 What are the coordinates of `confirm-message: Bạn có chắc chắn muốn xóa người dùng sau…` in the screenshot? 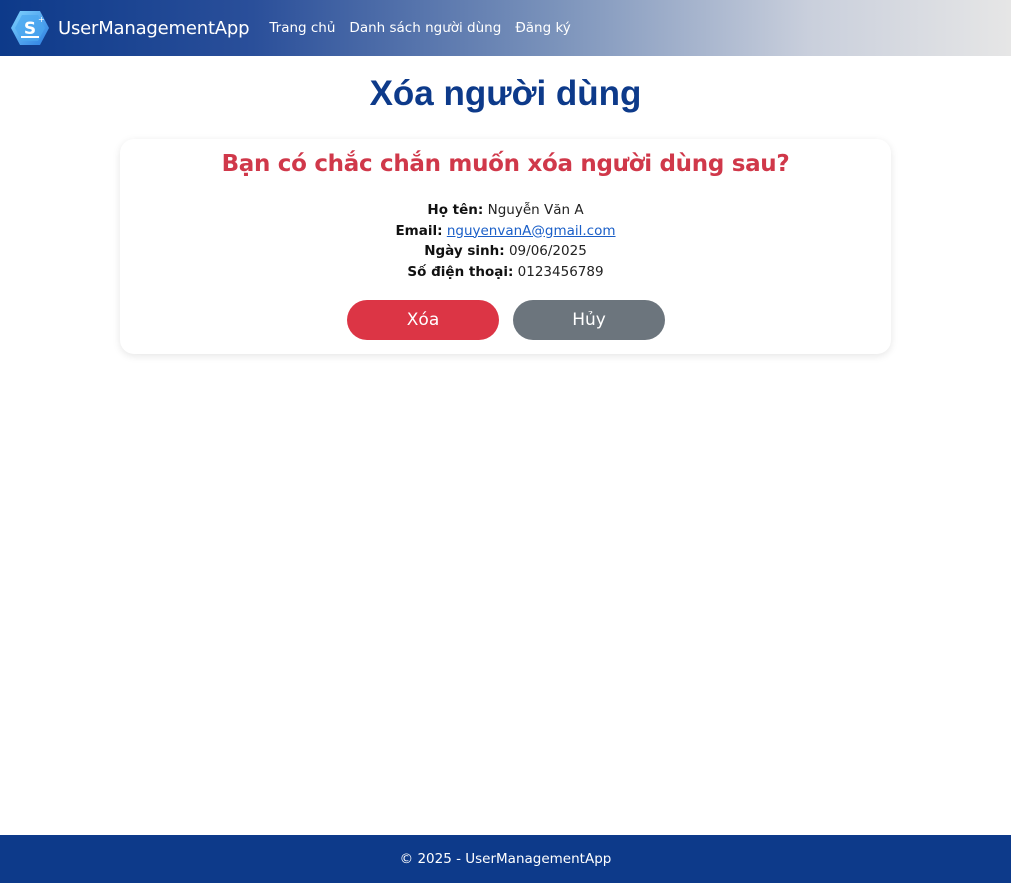 It's located at (505, 164).